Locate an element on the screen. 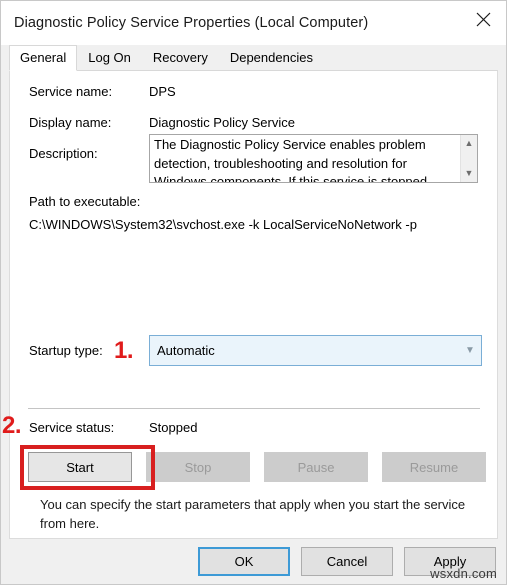 The image size is (507, 585). chevron-up-icon: ▲ is located at coordinates (469, 143).